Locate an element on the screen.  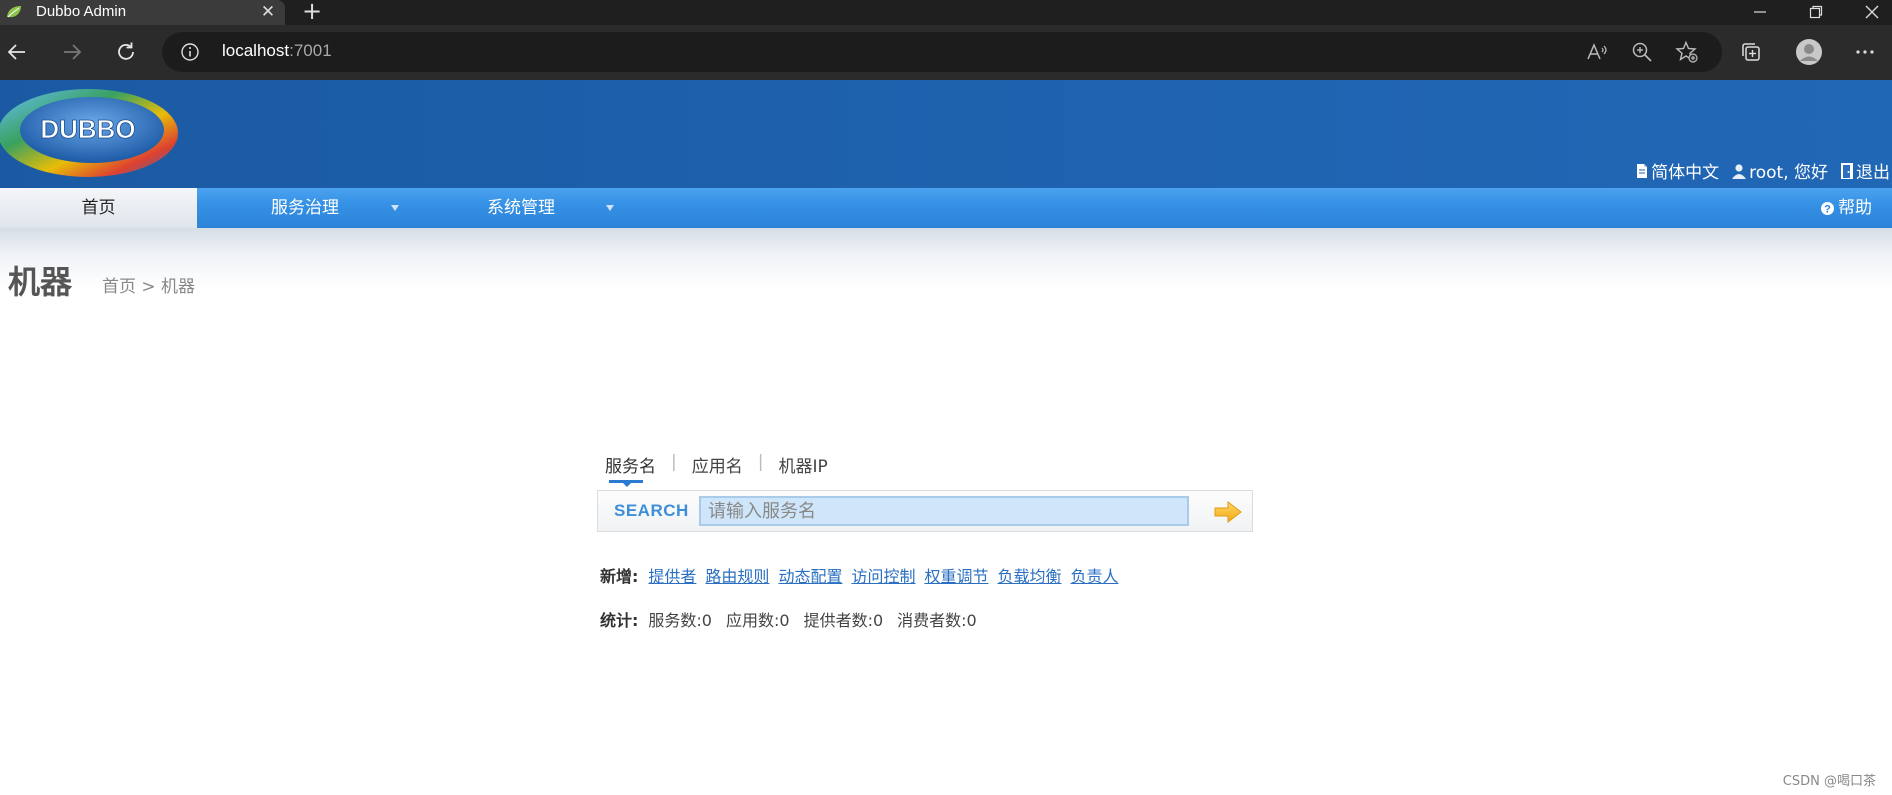
minimize-button is located at coordinates (1760, 12).